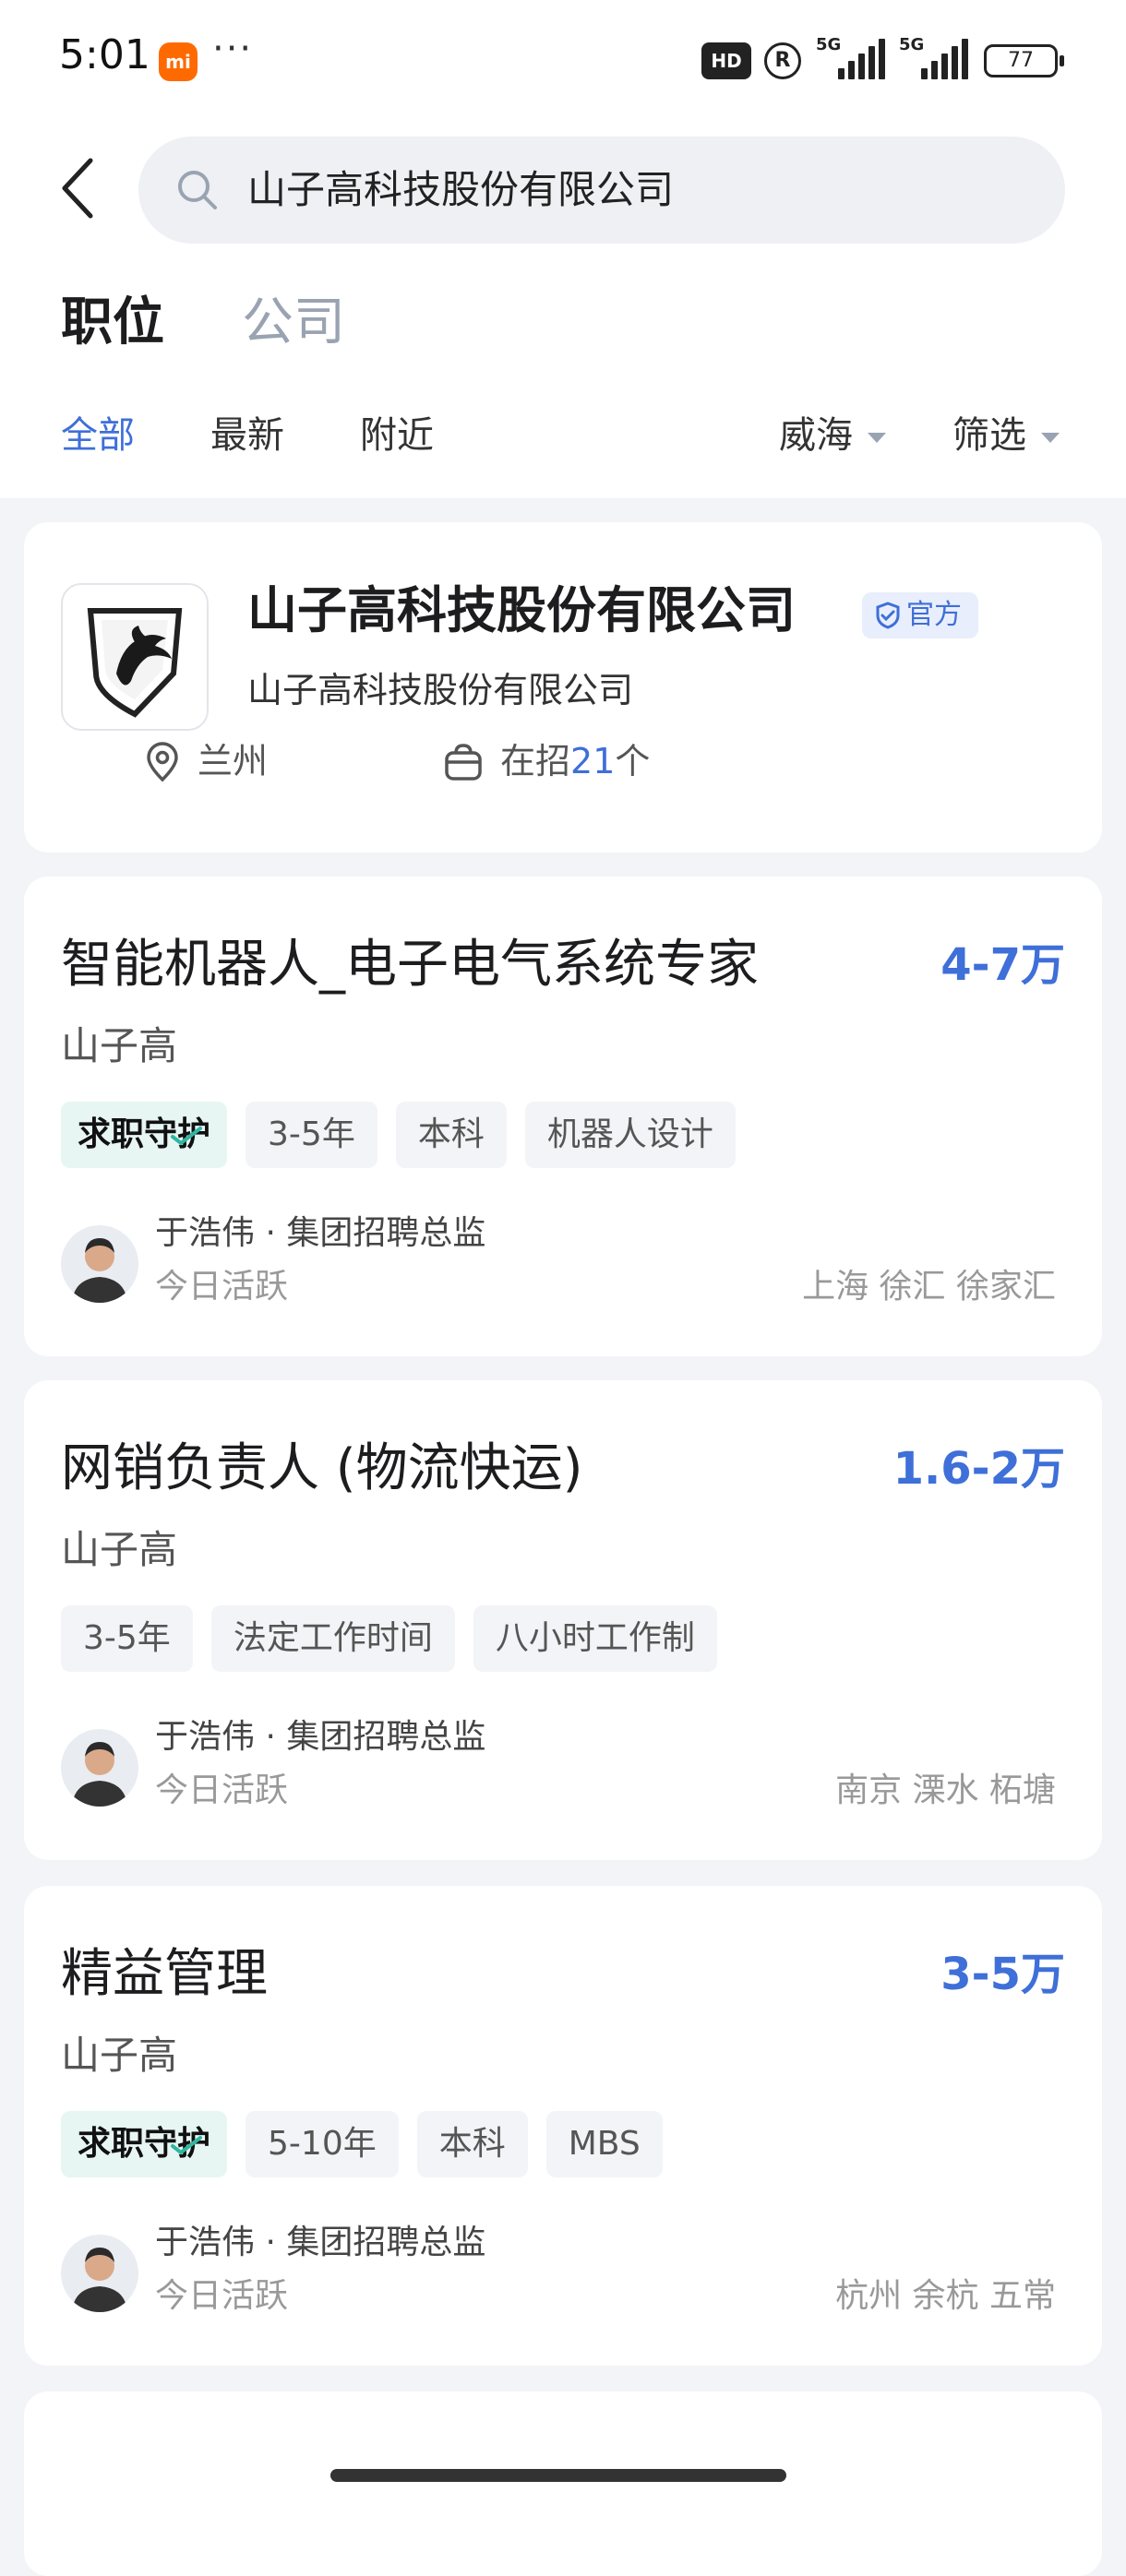 Image resolution: width=1126 pixels, height=2576 pixels. What do you see at coordinates (558, 2476) in the screenshot?
I see `home-indicator` at bounding box center [558, 2476].